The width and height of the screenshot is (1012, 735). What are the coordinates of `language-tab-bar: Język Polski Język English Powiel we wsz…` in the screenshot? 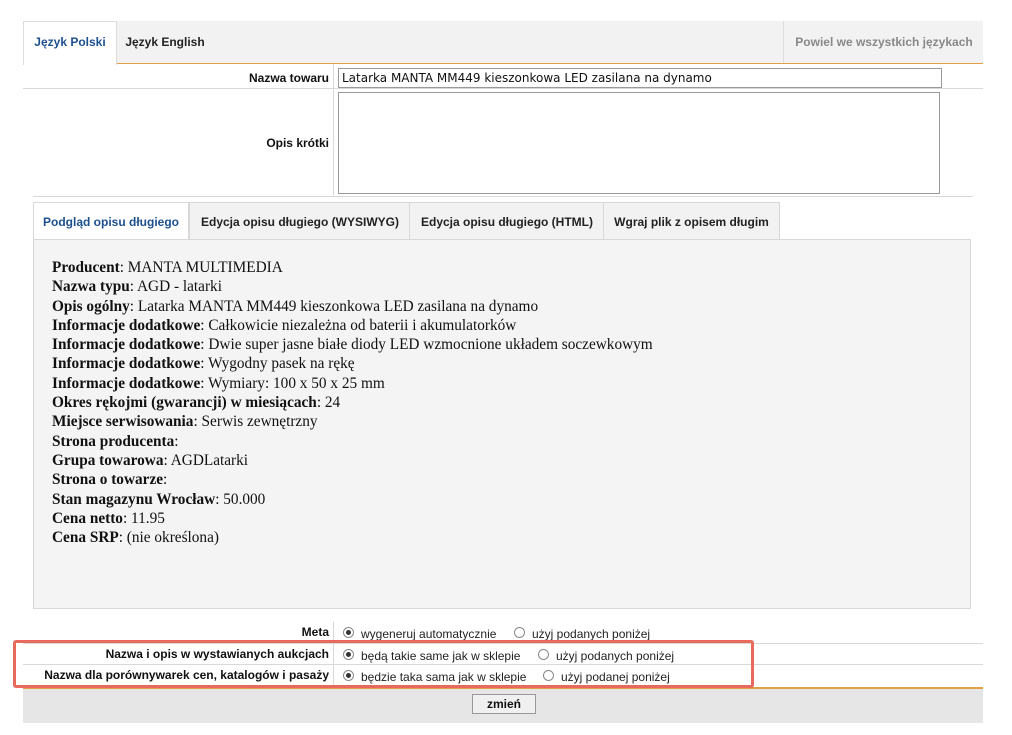 It's located at (503, 43).